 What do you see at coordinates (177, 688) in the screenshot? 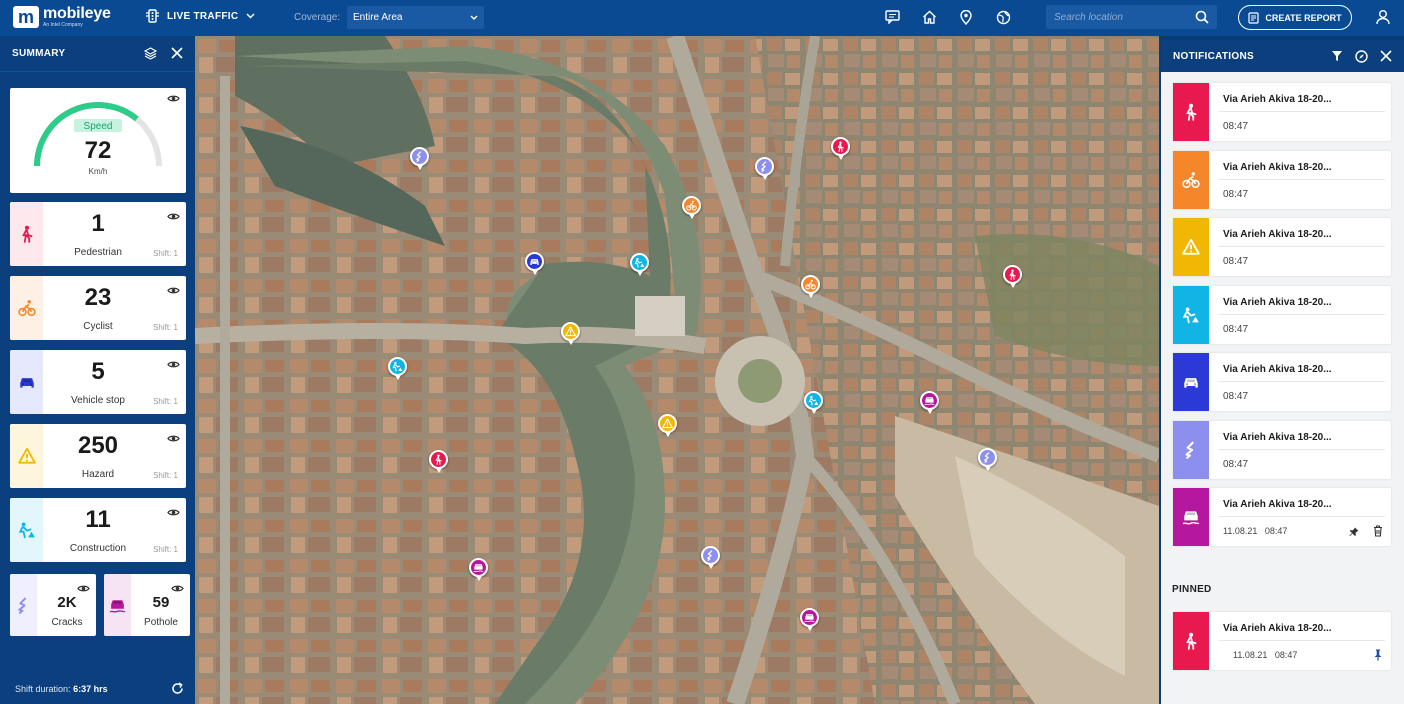
I see `refresh-icon` at bounding box center [177, 688].